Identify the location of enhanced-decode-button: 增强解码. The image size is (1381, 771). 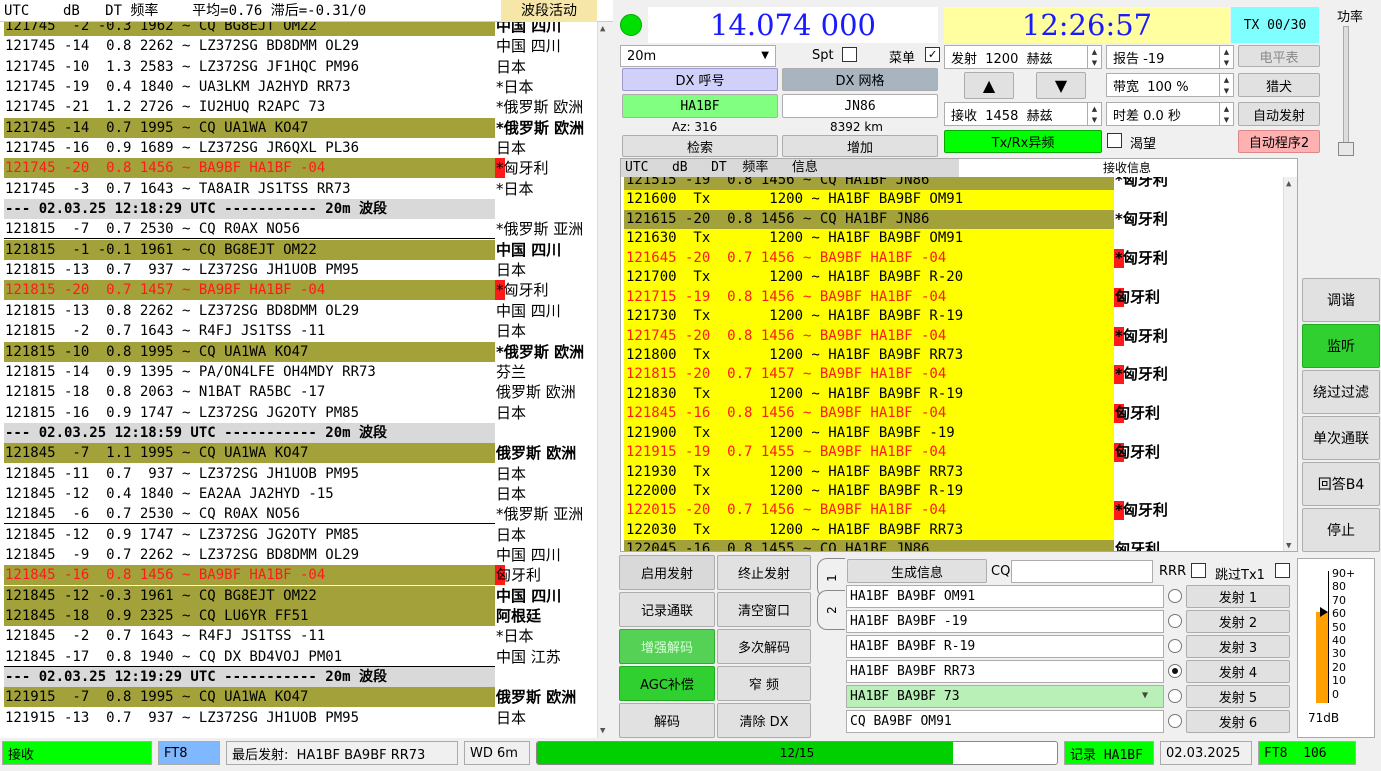
(667, 646).